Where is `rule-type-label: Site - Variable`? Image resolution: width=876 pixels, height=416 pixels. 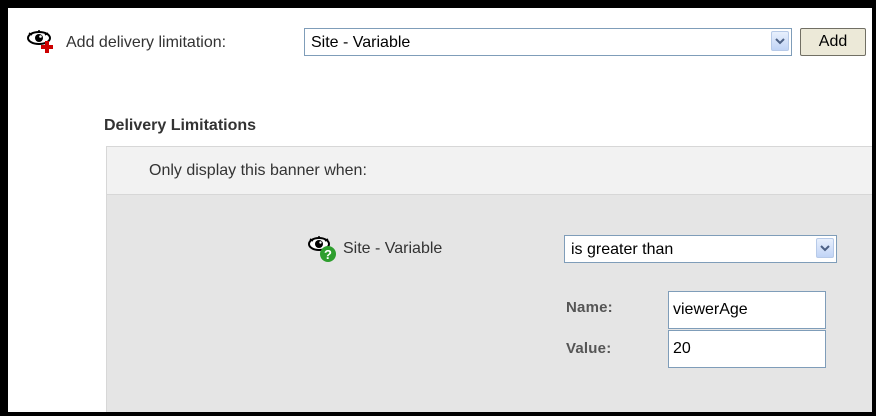 rule-type-label: Site - Variable is located at coordinates (393, 248).